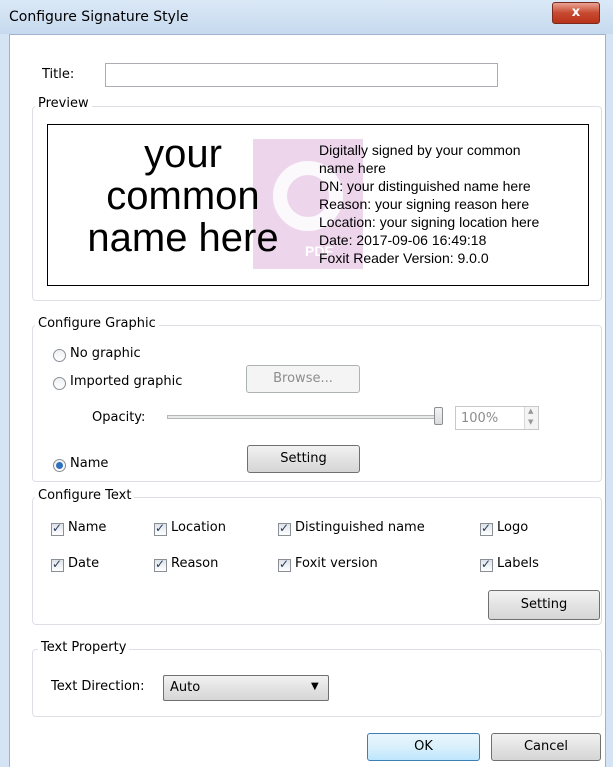  Describe the element at coordinates (306, 17) in the screenshot. I see `title-bar: Configure Signature Style x` at that location.